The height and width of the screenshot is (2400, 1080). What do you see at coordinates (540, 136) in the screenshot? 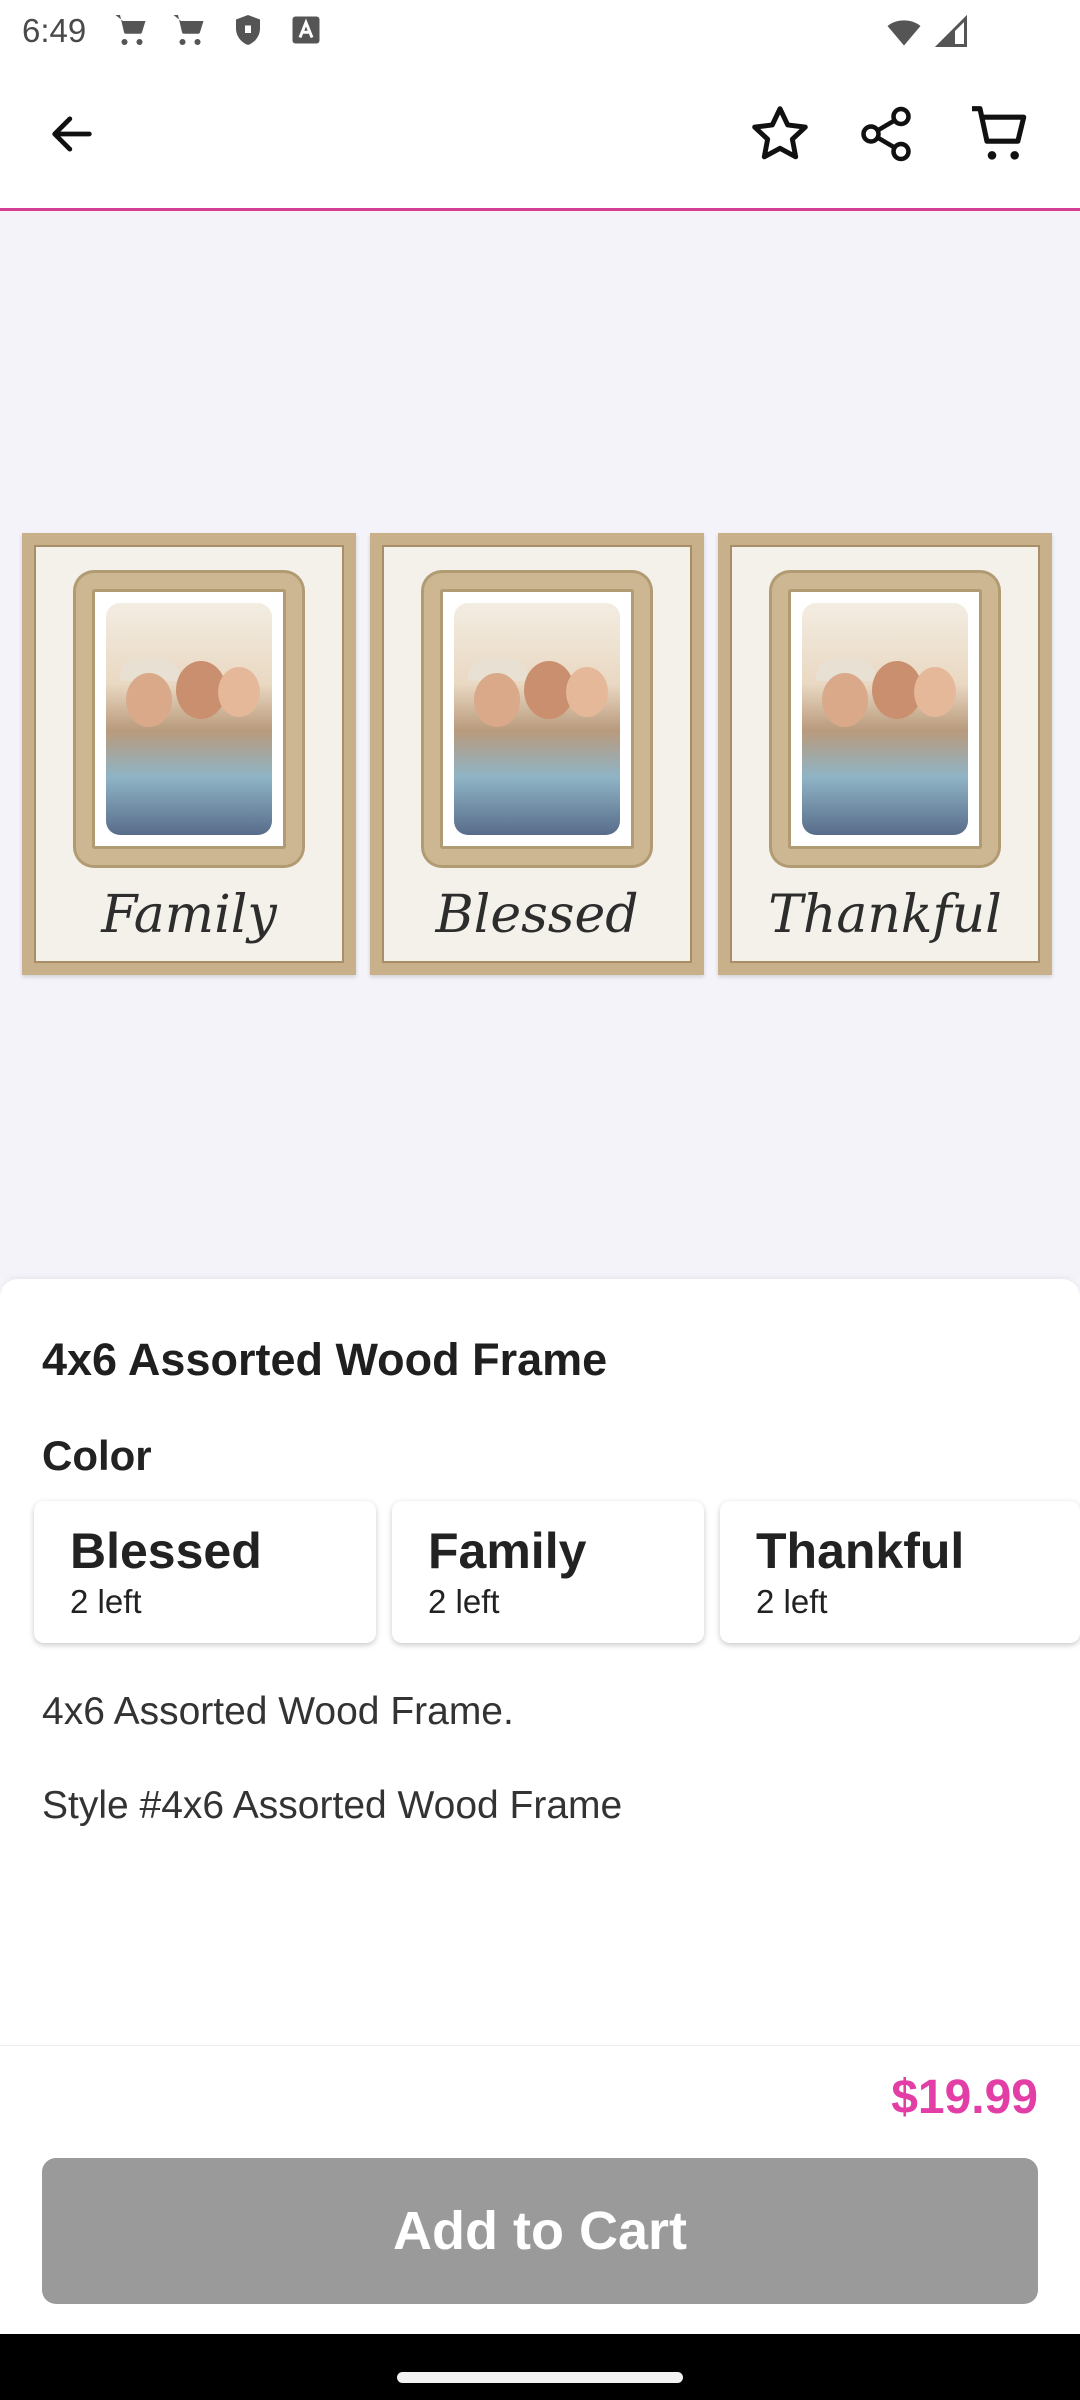
I see `top-app-bar` at bounding box center [540, 136].